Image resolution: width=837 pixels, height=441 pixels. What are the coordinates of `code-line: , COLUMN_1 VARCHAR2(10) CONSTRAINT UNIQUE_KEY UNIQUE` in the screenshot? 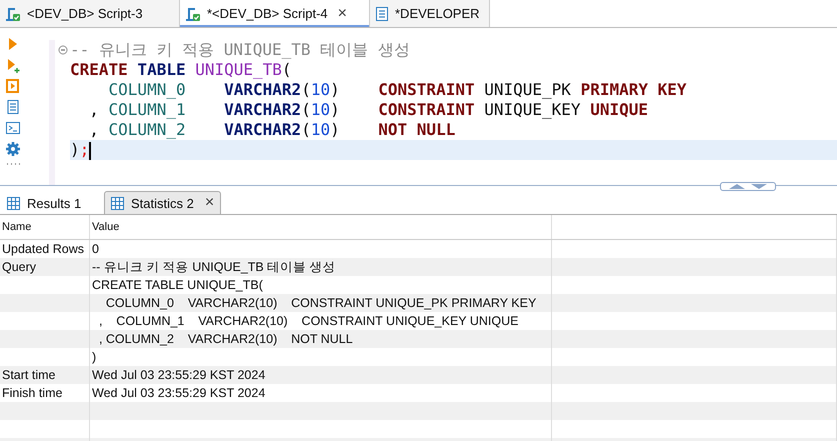 It's located at (368, 110).